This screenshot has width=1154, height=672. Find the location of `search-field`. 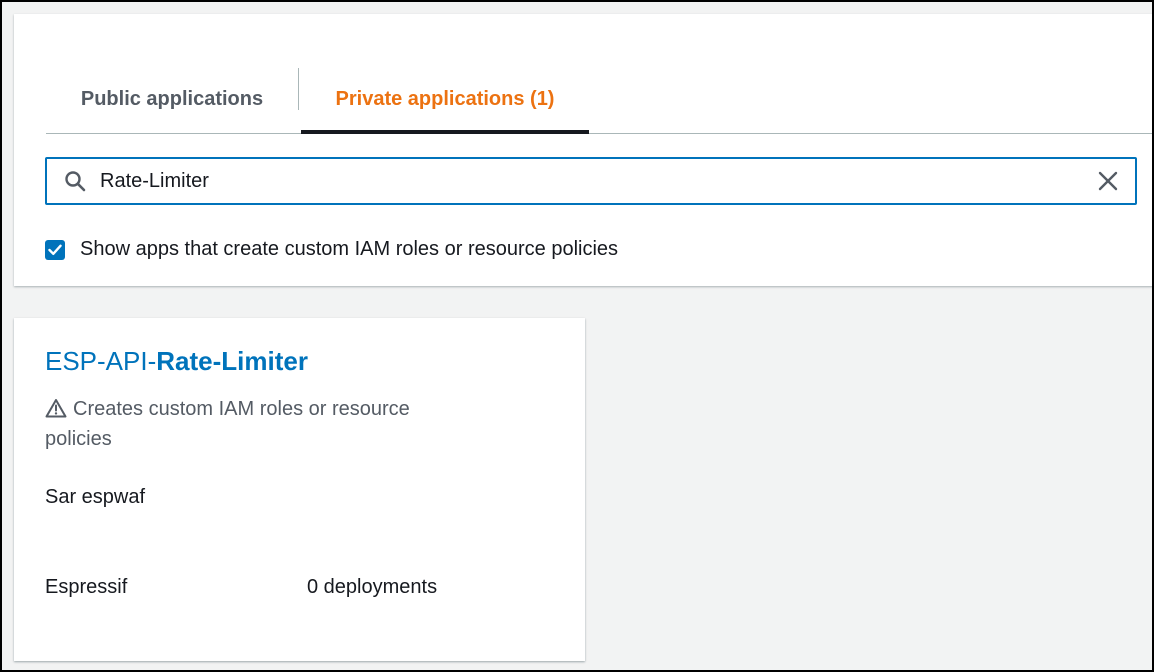

search-field is located at coordinates (591, 181).